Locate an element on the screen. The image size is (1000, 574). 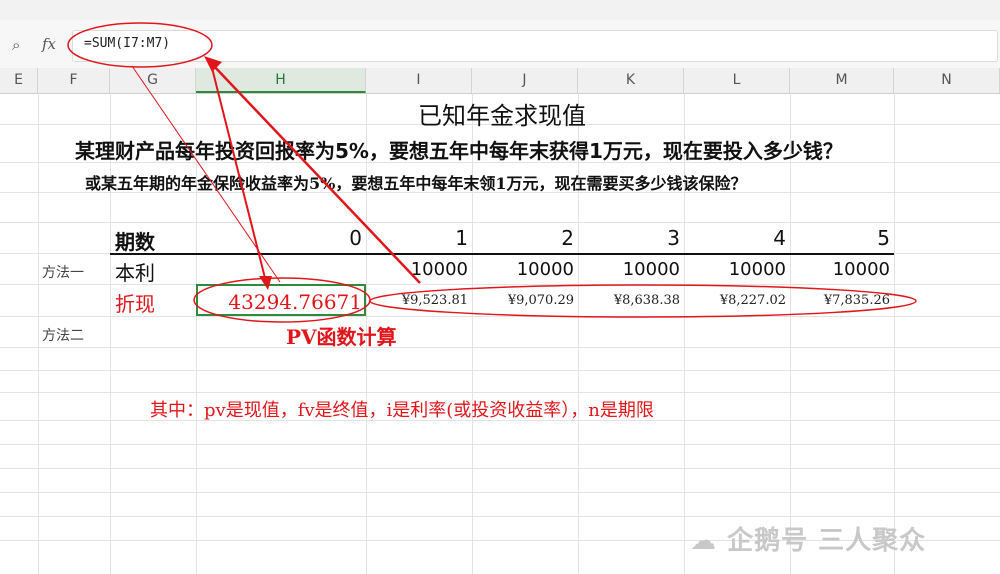
formula-highlight-ellipse is located at coordinates (140, 45).